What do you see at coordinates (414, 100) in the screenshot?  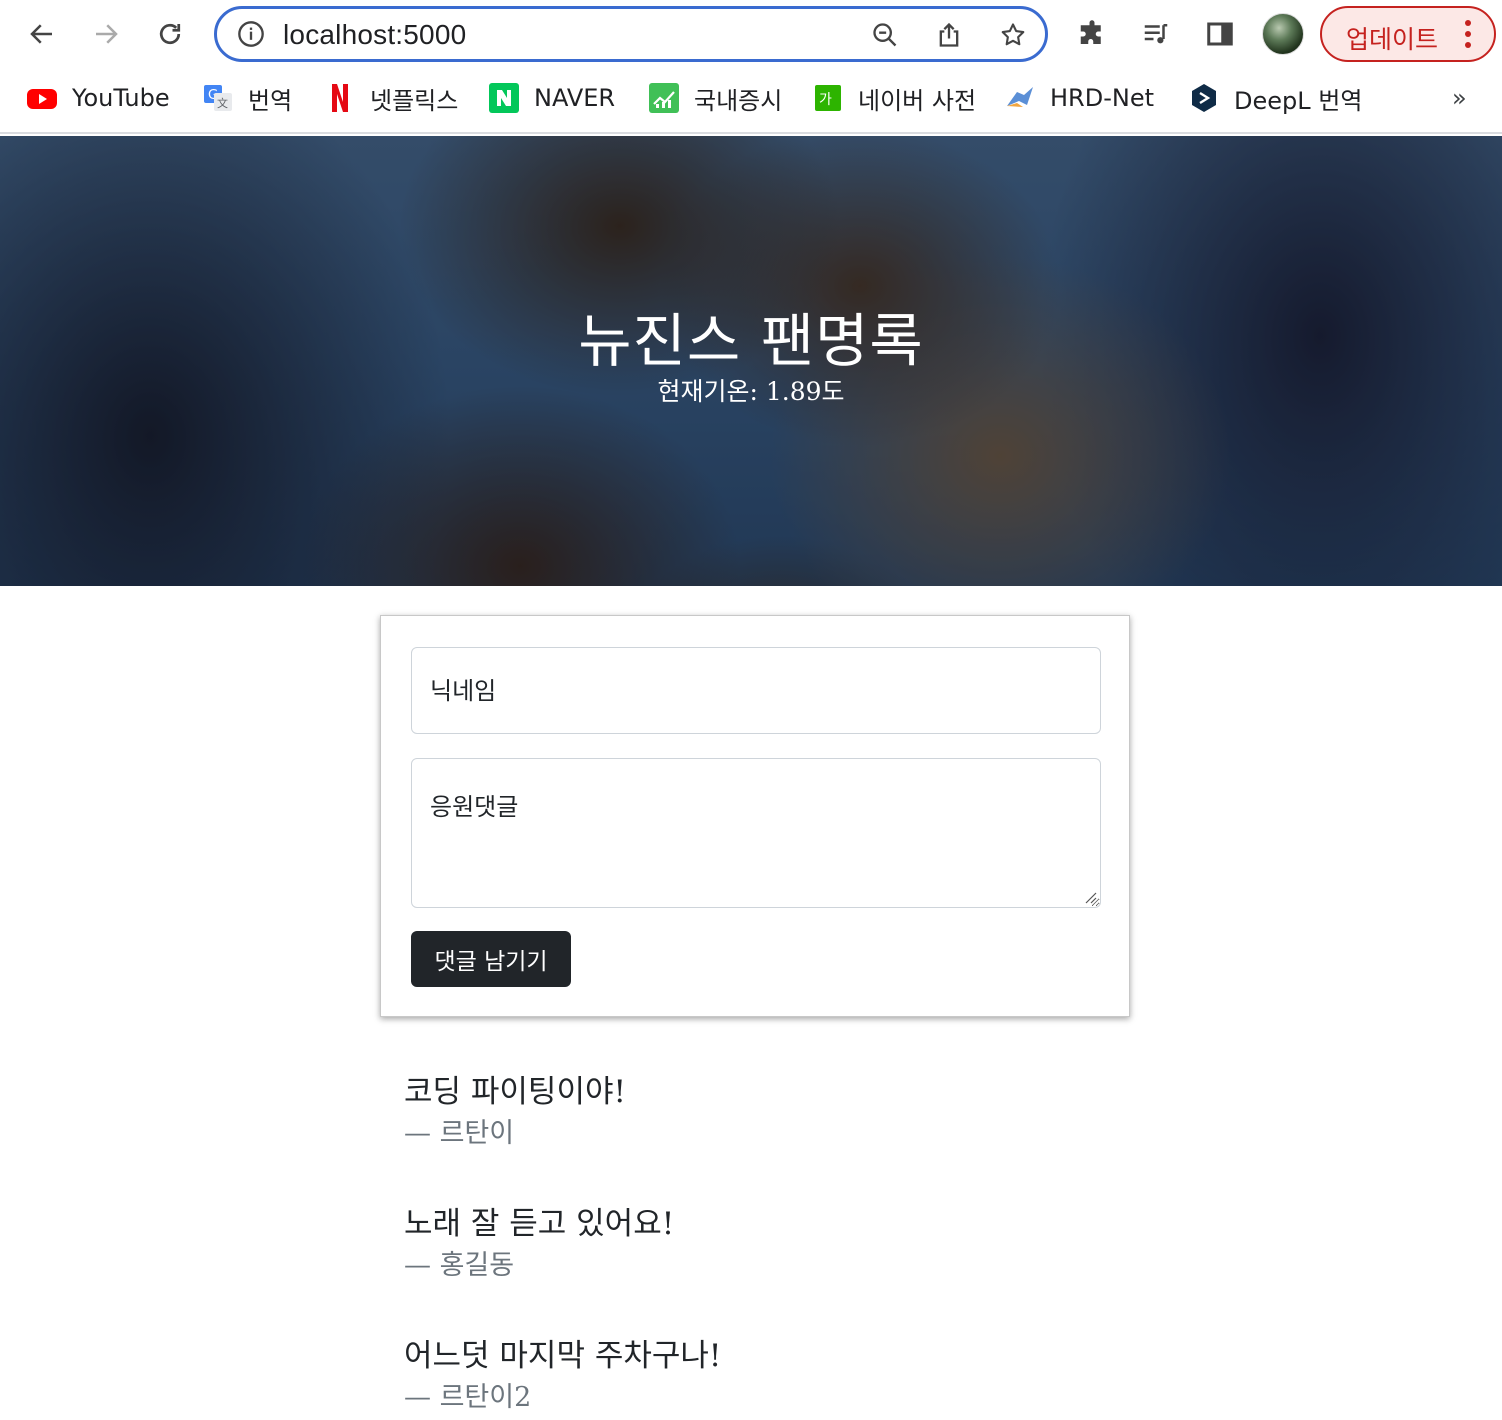 I see `bookmark-label: 넷플릭스` at bounding box center [414, 100].